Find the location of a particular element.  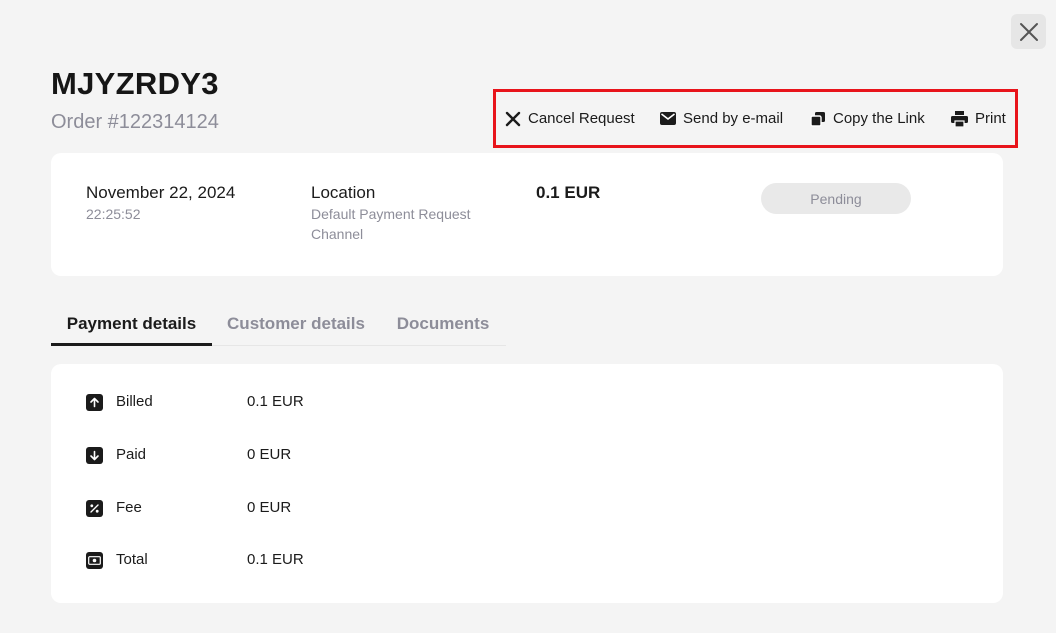

total-value: 0.1 EUR is located at coordinates (275, 559).